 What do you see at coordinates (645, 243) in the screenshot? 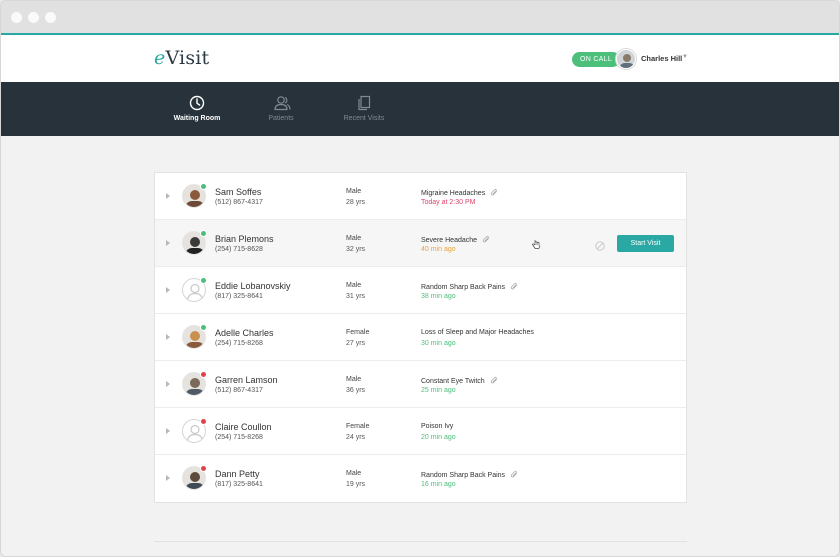
I see `start-visit-button: Start Visit` at bounding box center [645, 243].